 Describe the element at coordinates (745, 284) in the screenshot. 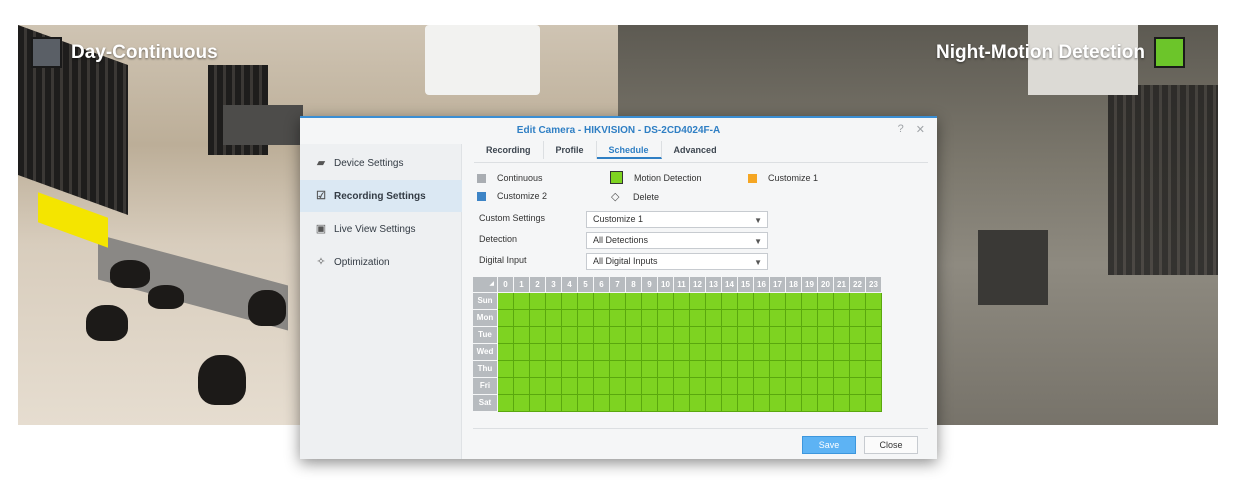

I see `hour-header: 15` at that location.